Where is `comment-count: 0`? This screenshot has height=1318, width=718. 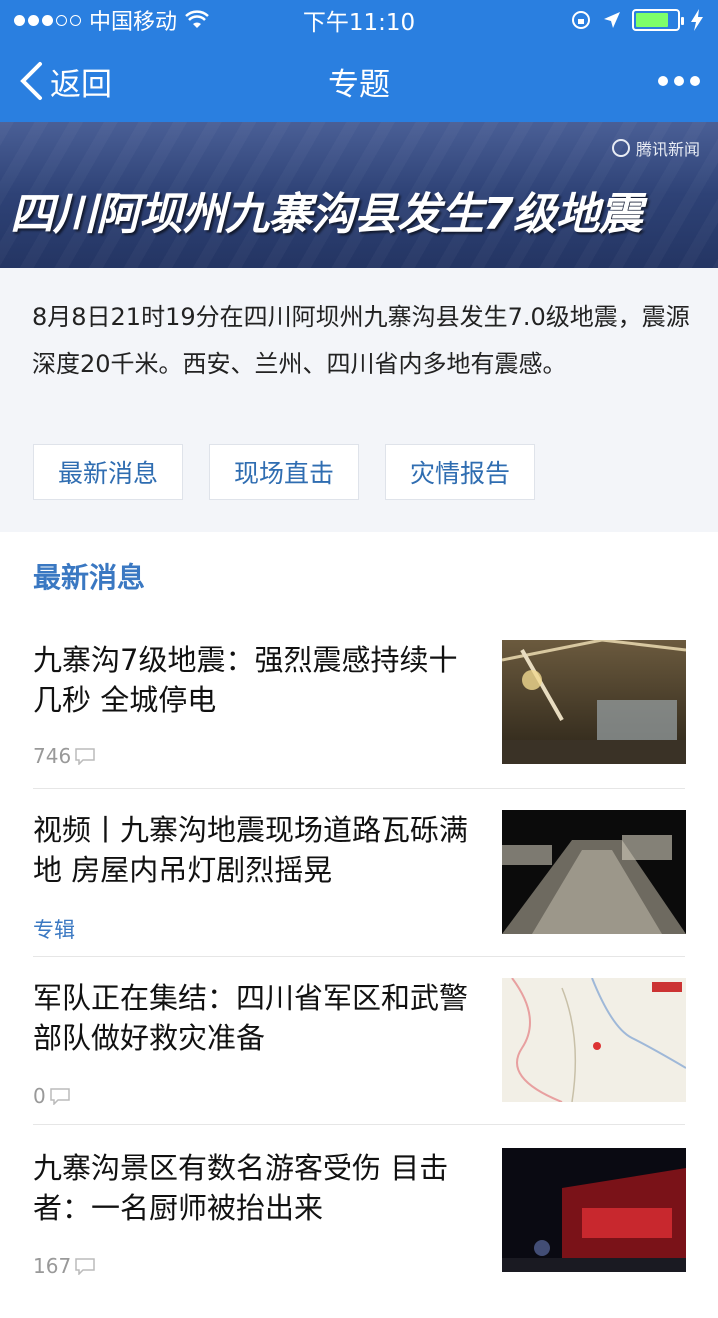 comment-count: 0 is located at coordinates (51, 1096).